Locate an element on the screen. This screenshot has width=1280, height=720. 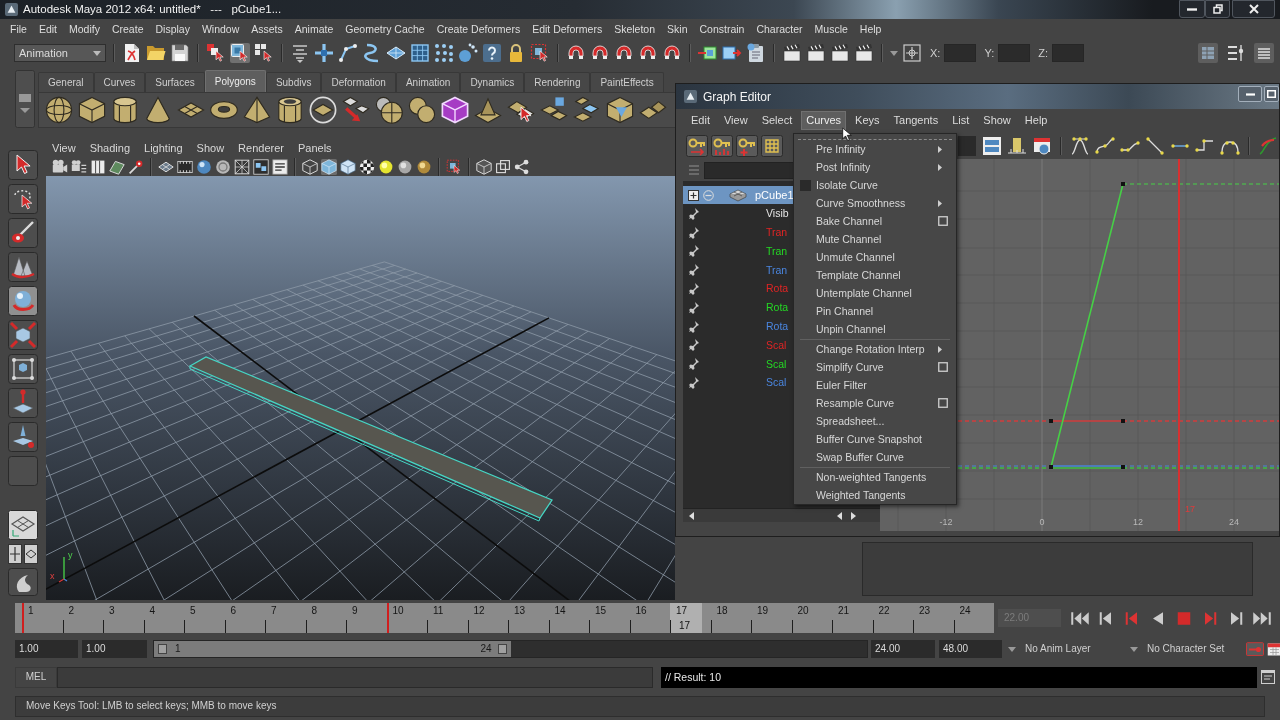
menu-item: List is located at coordinates (961, 120).